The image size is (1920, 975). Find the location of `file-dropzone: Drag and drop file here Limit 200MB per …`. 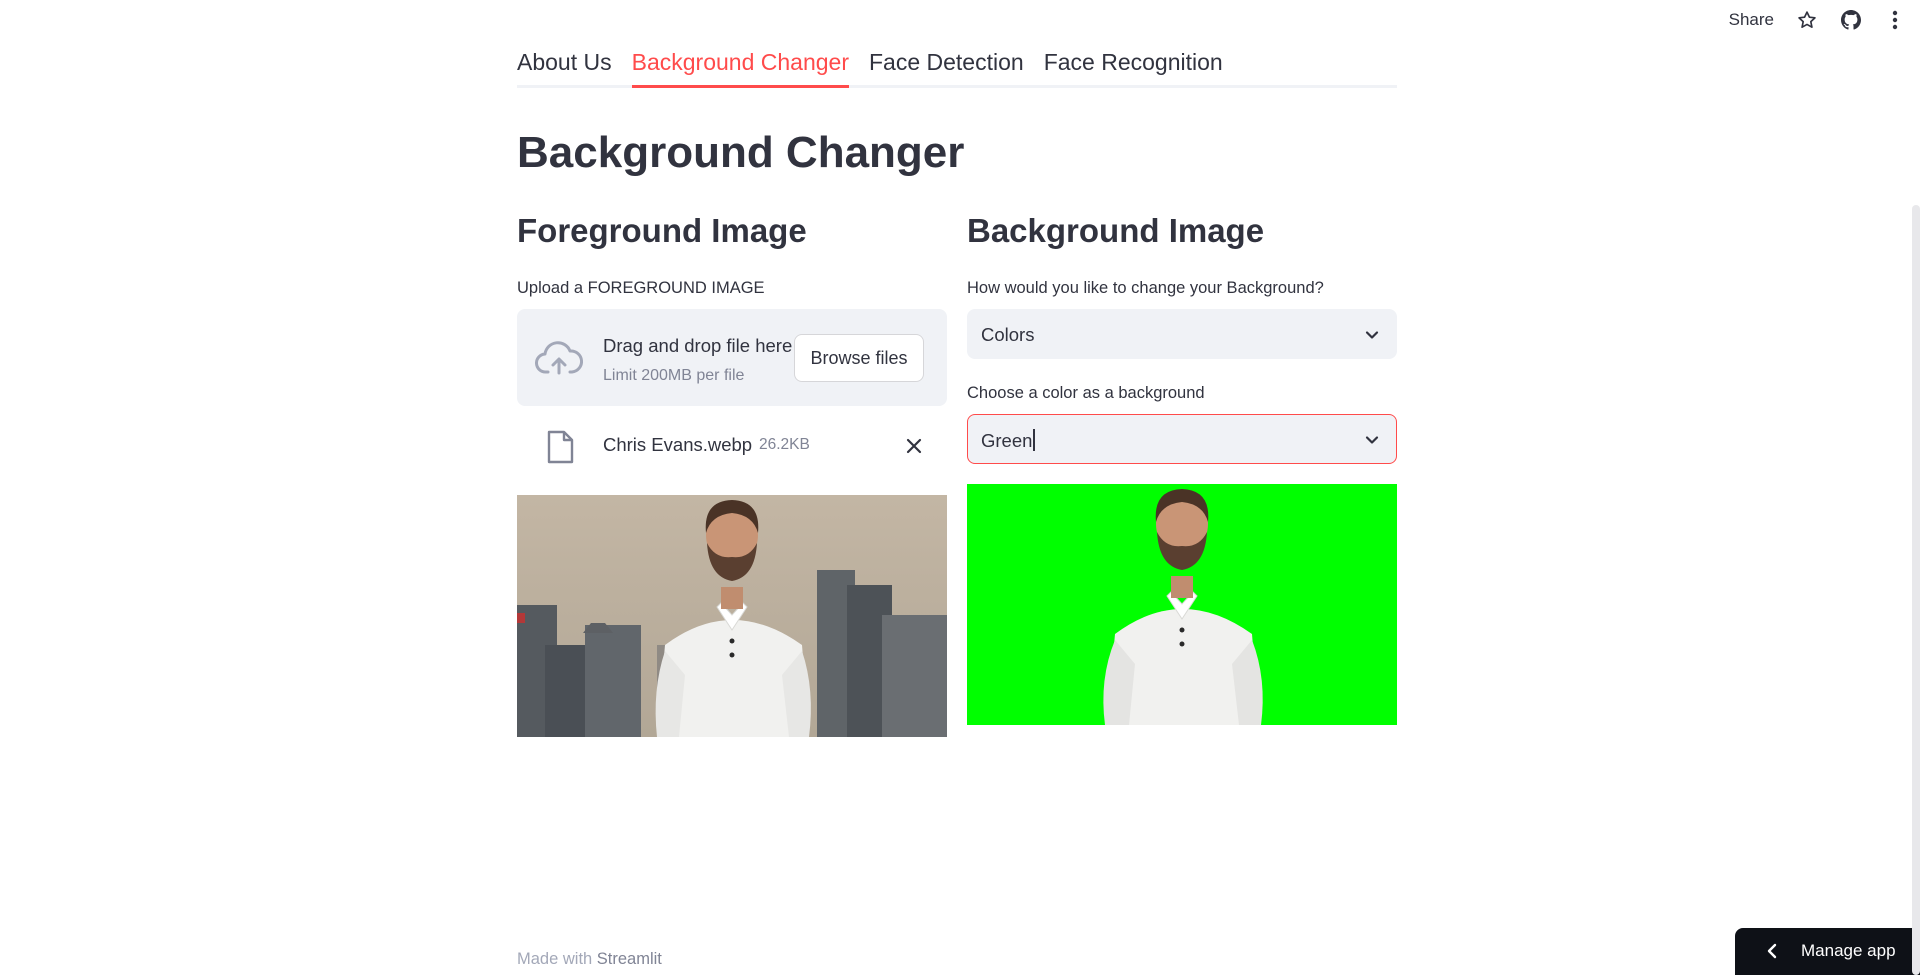

file-dropzone: Drag and drop file here Limit 200MB per … is located at coordinates (732, 357).